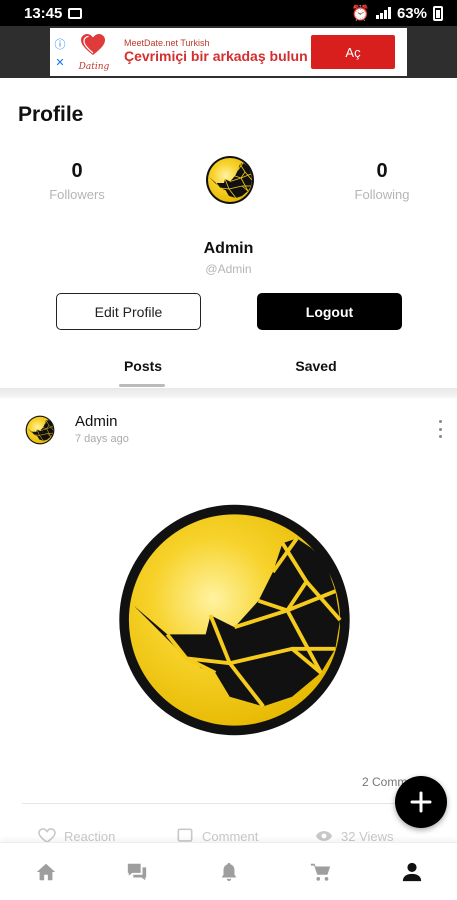 This screenshot has width=457, height=900. Describe the element at coordinates (228, 393) in the screenshot. I see `section-divider` at that location.